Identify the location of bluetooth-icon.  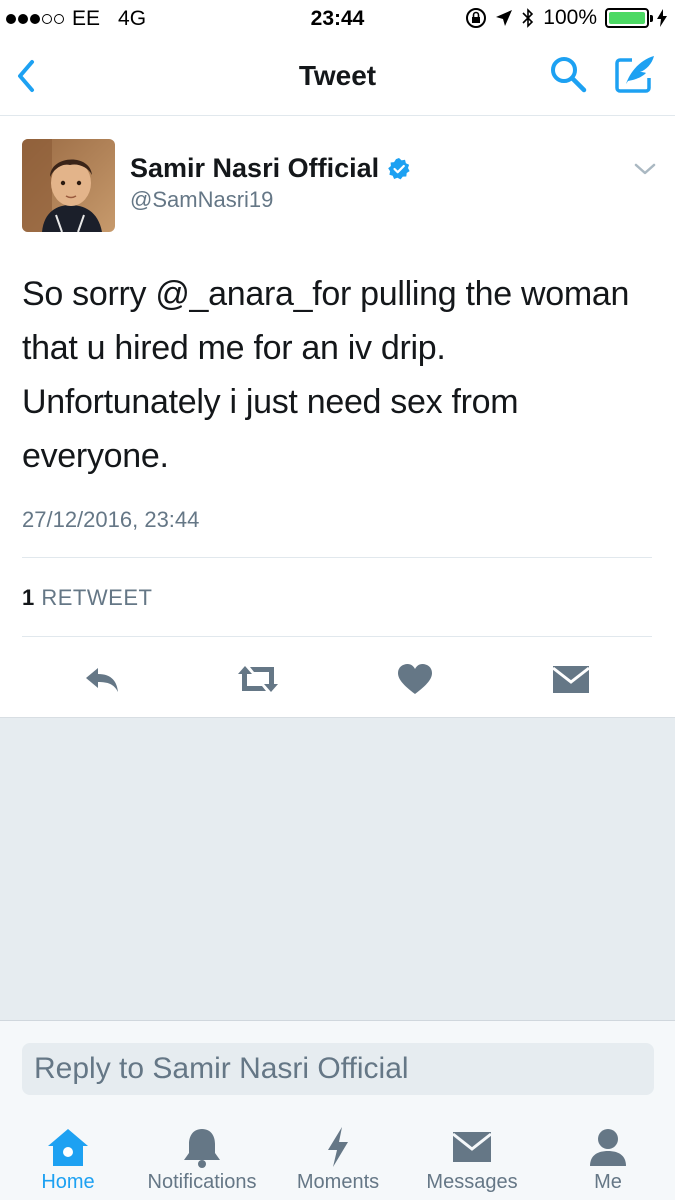
(528, 18).